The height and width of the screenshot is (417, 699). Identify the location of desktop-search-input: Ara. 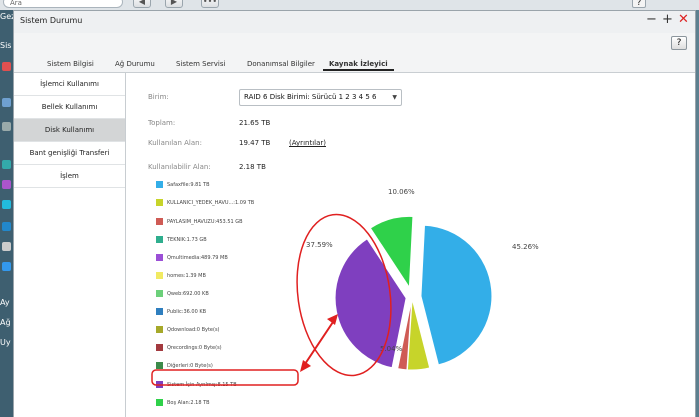
(63, 4).